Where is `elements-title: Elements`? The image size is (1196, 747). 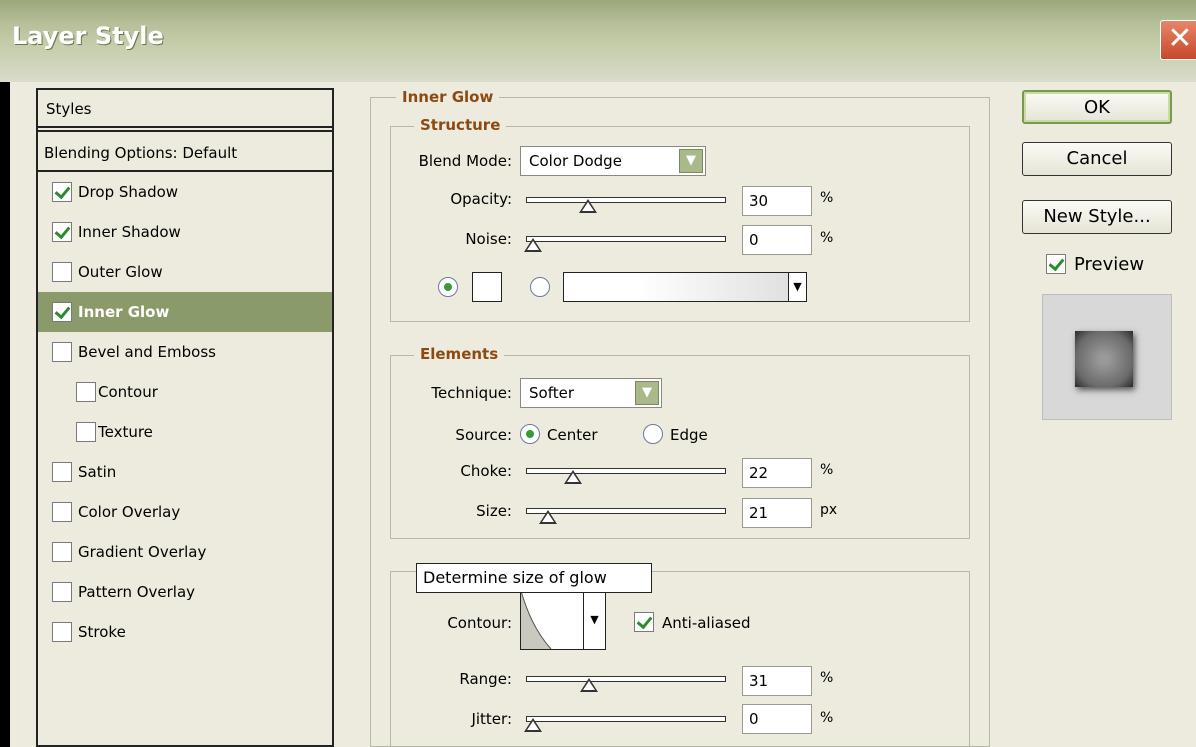
elements-title: Elements is located at coordinates (459, 354).